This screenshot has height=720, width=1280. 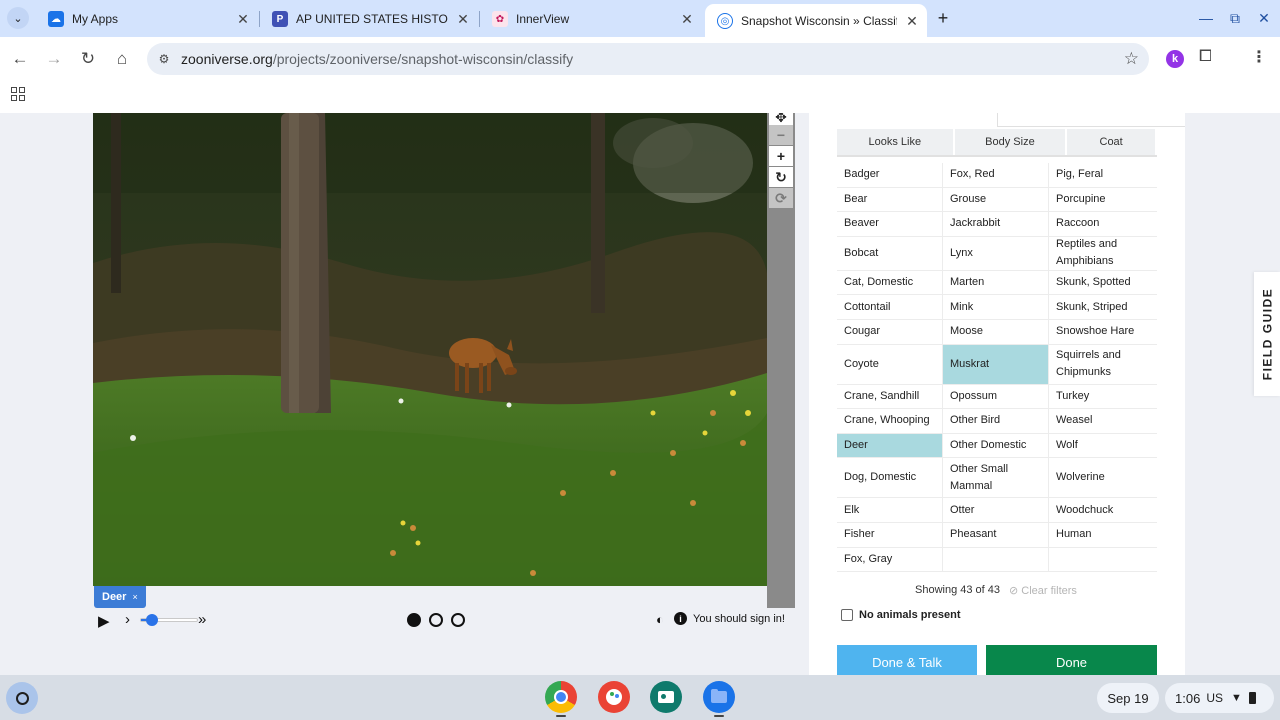 What do you see at coordinates (680, 618) in the screenshot?
I see `info-icon: i` at bounding box center [680, 618].